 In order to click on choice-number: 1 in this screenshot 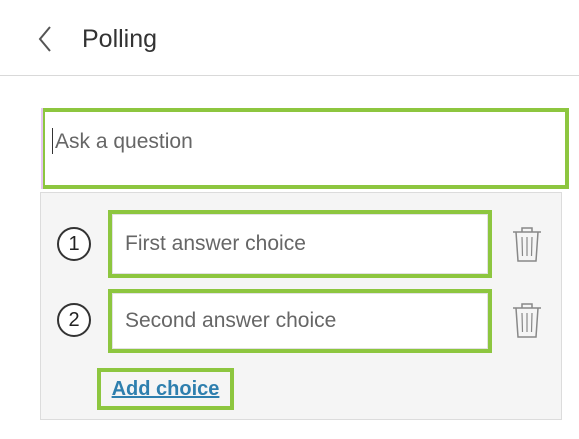, I will do `click(74, 243)`.